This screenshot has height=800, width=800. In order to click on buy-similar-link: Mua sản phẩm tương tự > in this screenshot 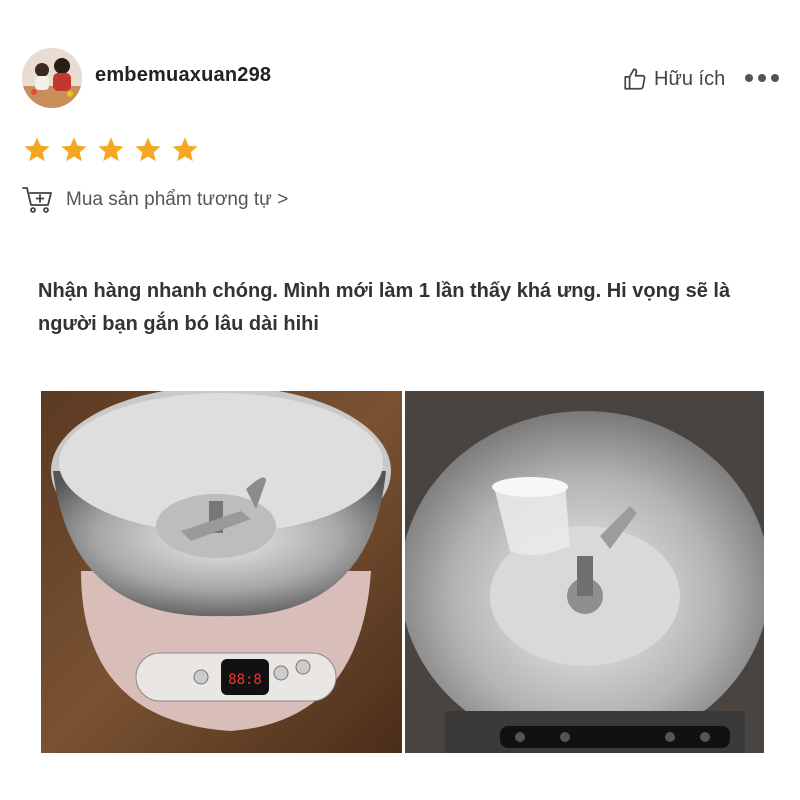, I will do `click(155, 200)`.